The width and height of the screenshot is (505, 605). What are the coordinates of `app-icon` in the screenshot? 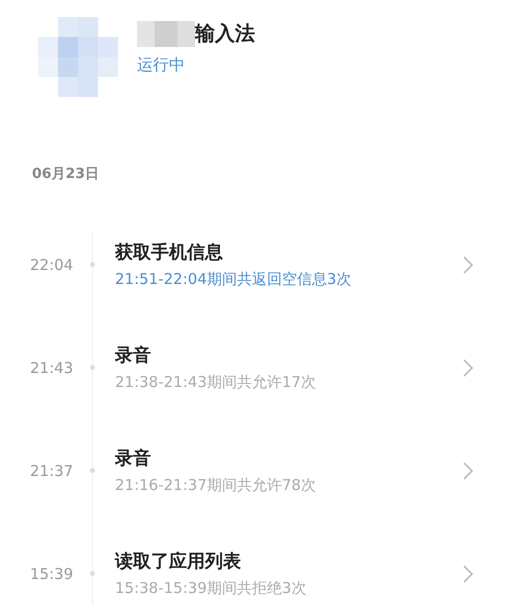 It's located at (78, 57).